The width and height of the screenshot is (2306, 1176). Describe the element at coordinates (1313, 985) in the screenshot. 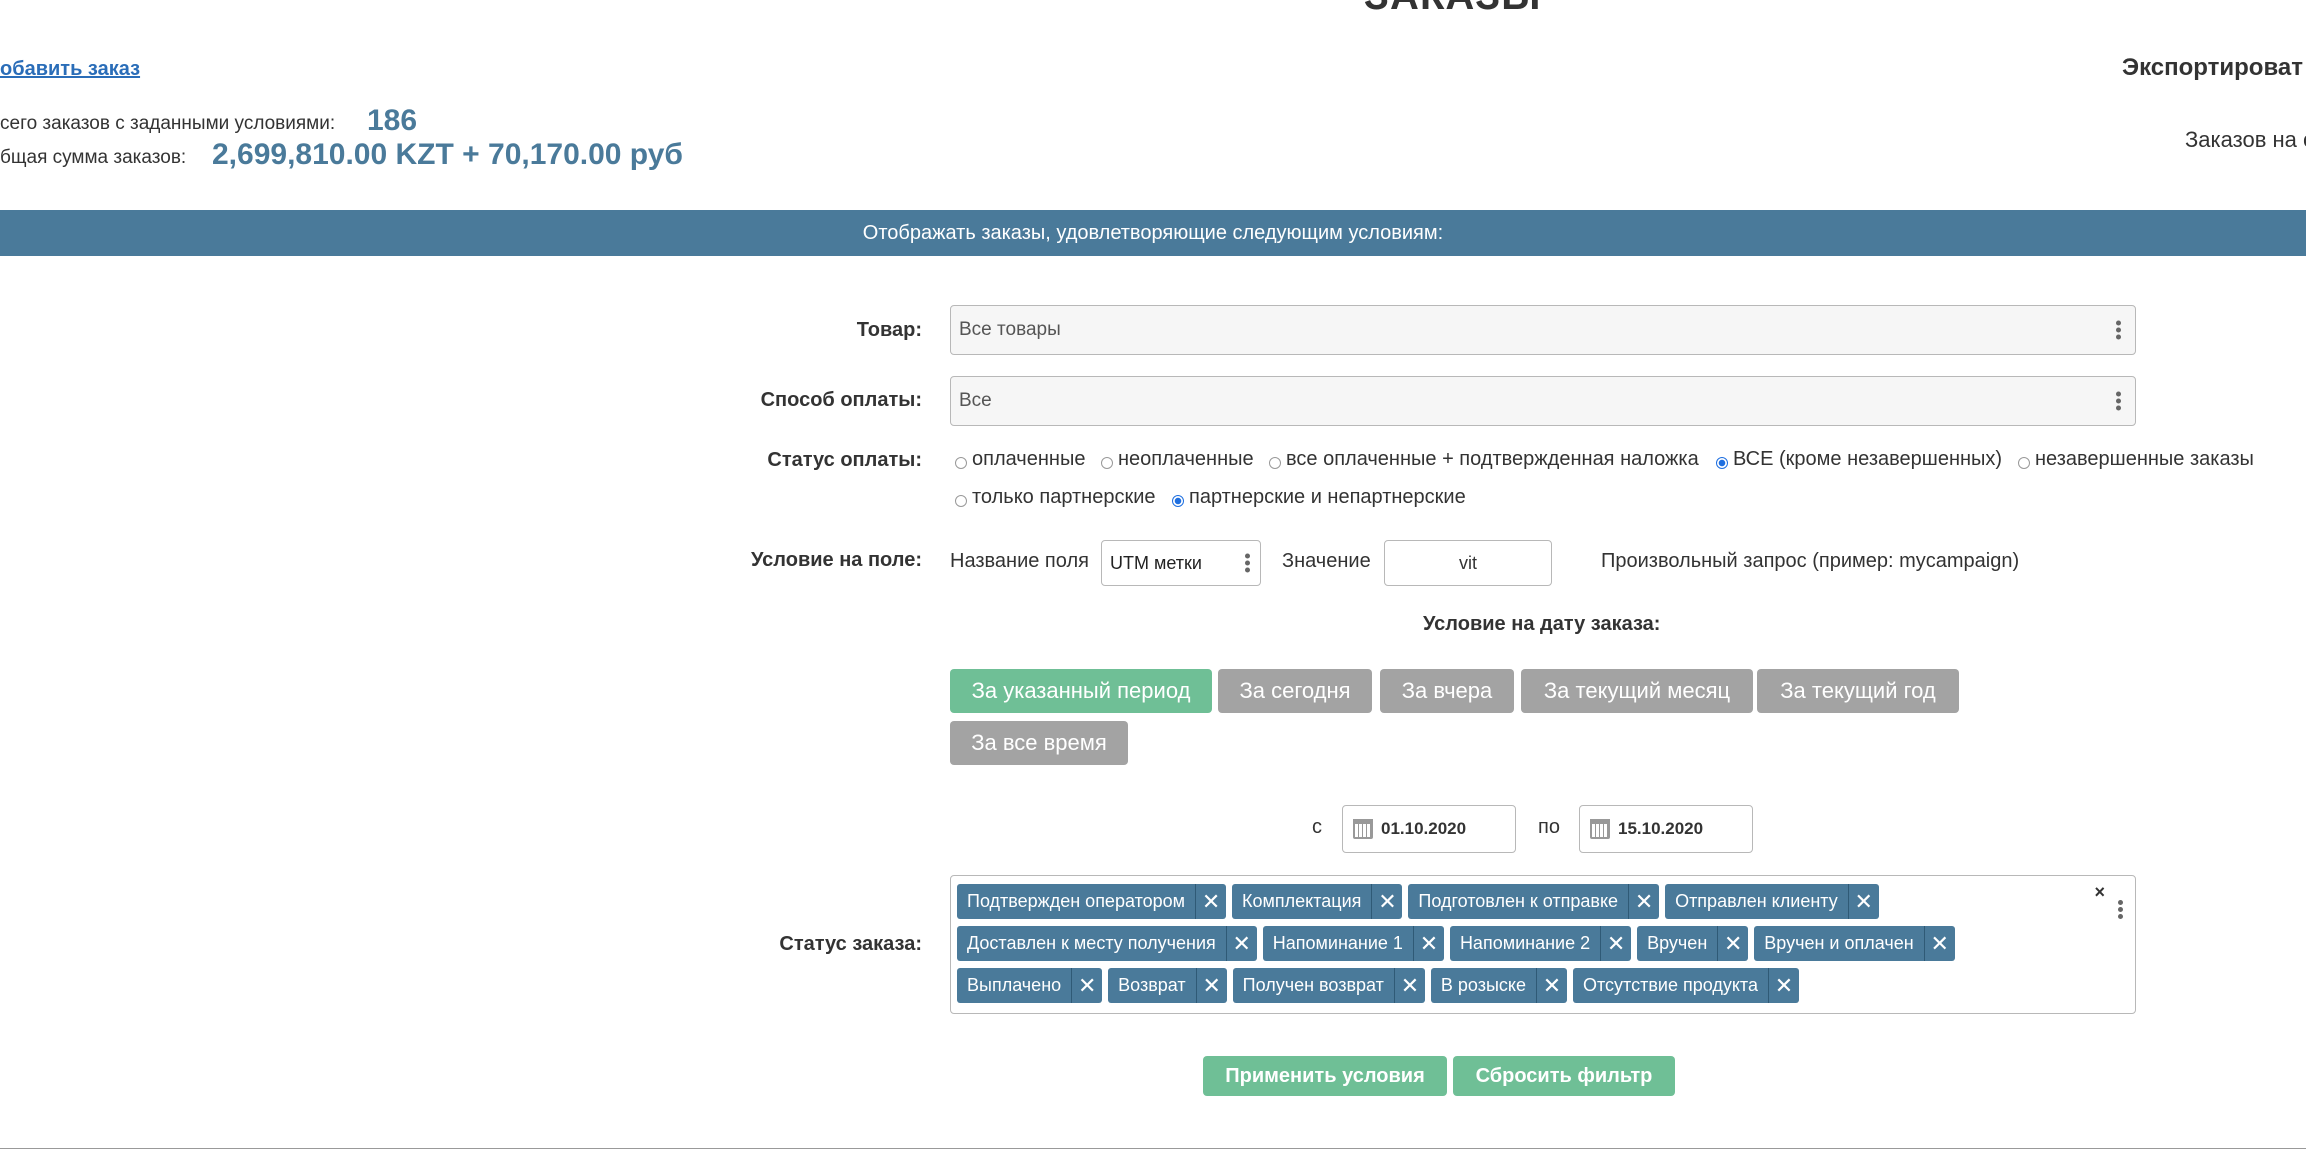

I see `status-tag-label: Получен возврат` at that location.